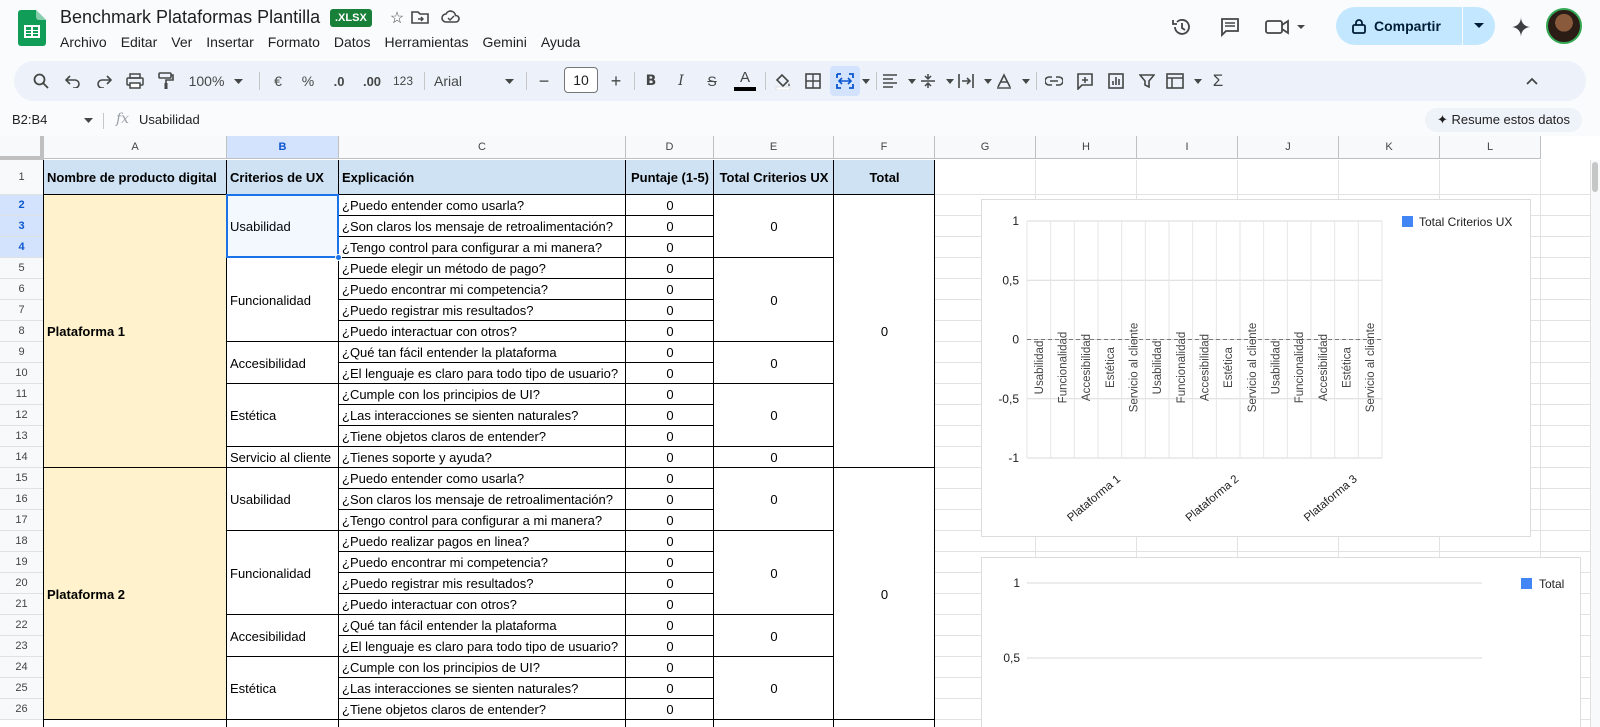  Describe the element at coordinates (1564, 26) in the screenshot. I see `user-avatar` at that location.